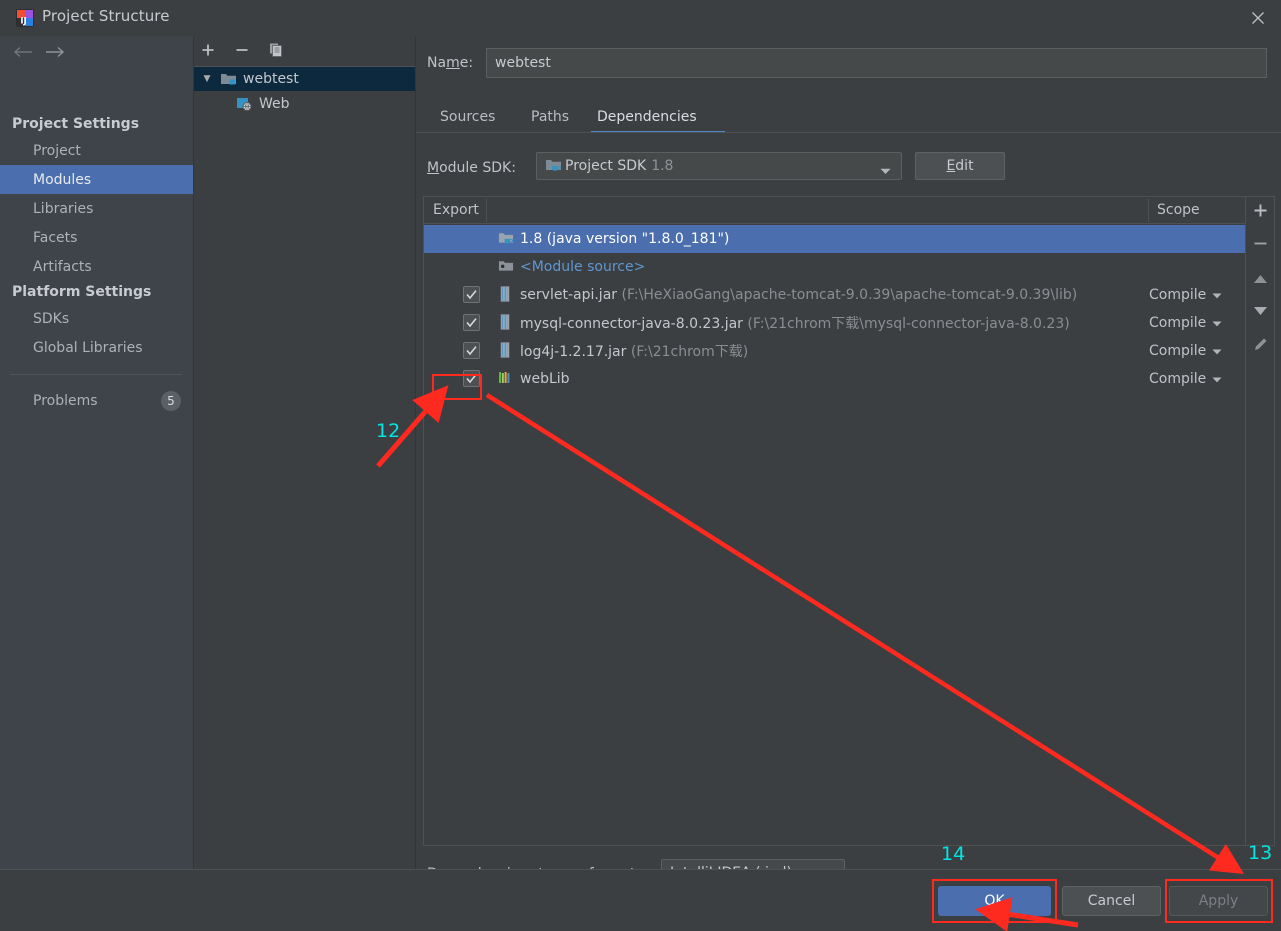  Describe the element at coordinates (96, 208) in the screenshot. I see `sidebar-item-libraries: Libraries` at that location.